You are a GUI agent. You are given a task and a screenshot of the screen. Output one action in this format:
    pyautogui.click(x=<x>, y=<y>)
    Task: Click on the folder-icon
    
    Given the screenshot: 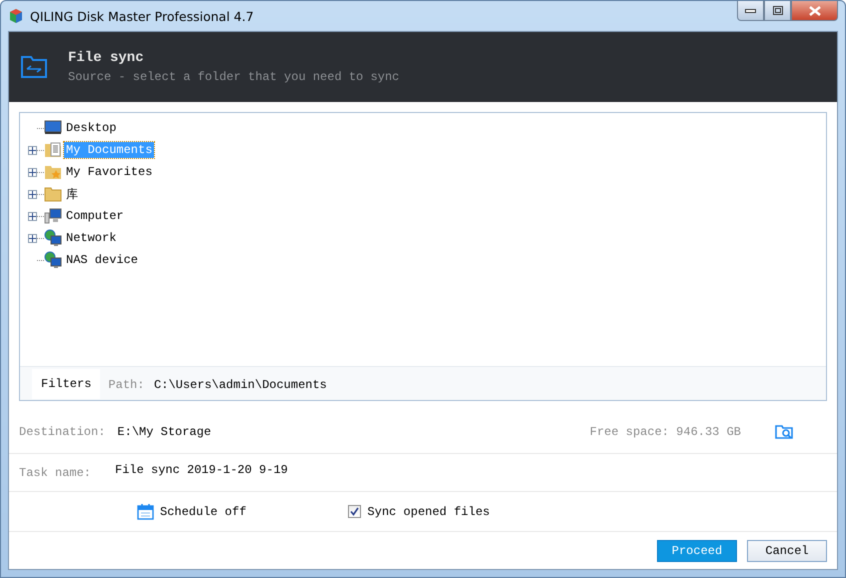 What is the action you would take?
    pyautogui.click(x=53, y=194)
    